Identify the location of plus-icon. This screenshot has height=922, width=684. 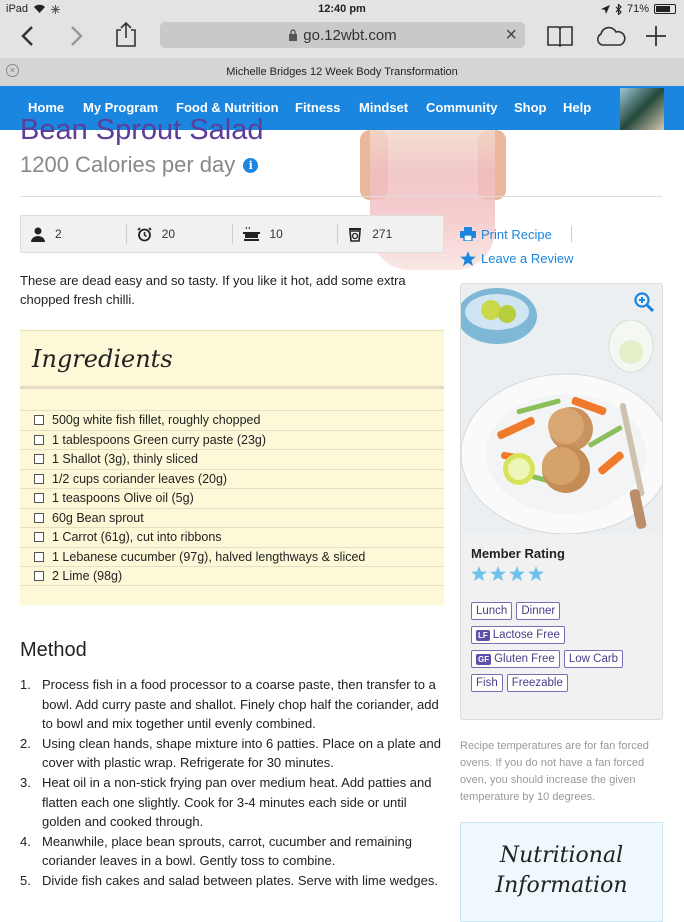
(656, 36).